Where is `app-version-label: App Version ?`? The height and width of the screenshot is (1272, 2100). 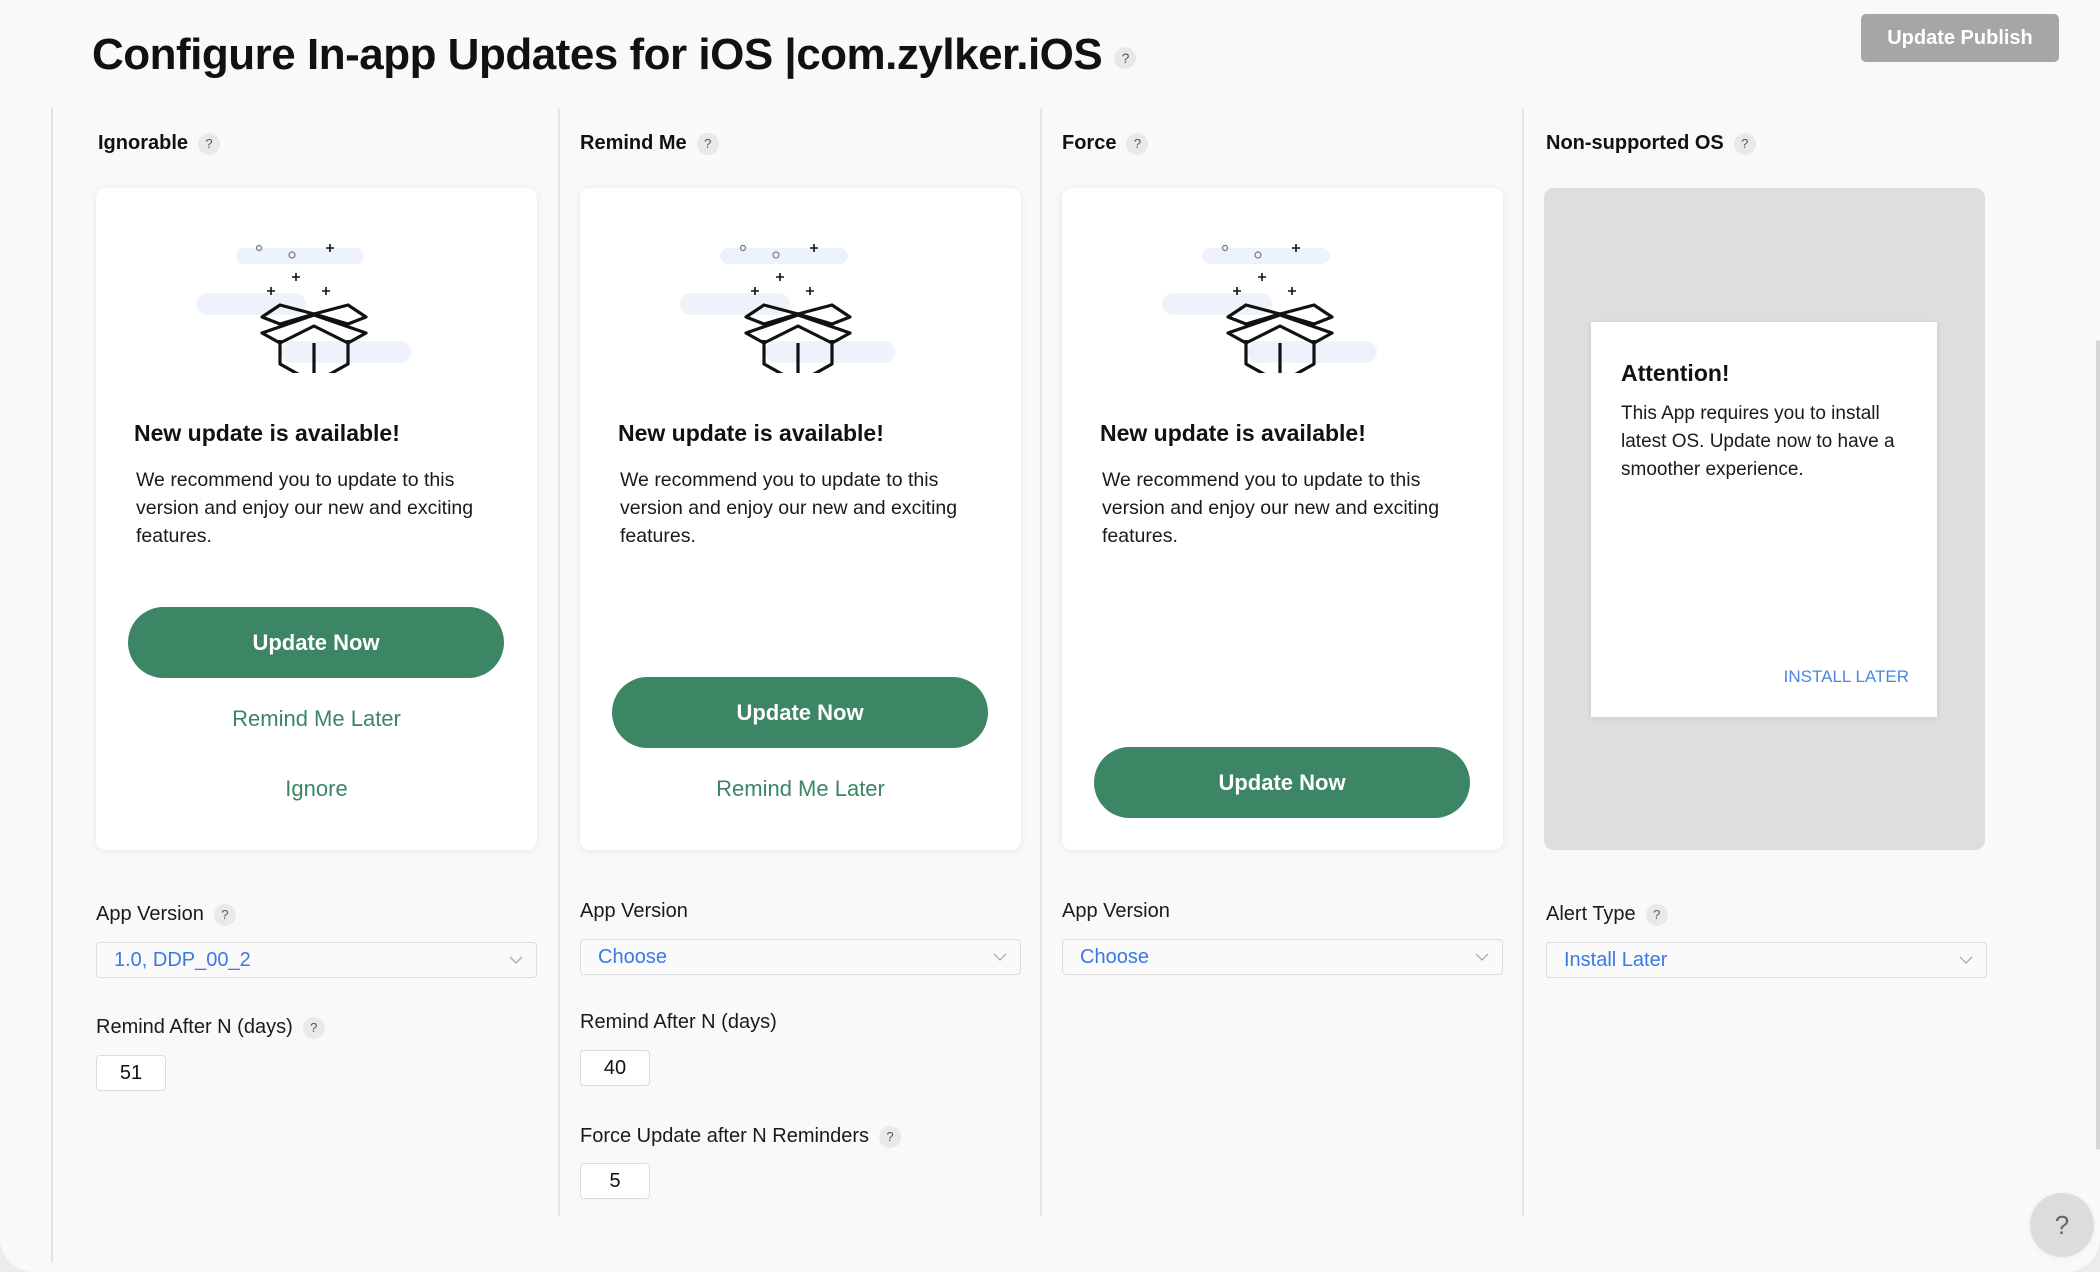 app-version-label: App Version ? is located at coordinates (166, 914).